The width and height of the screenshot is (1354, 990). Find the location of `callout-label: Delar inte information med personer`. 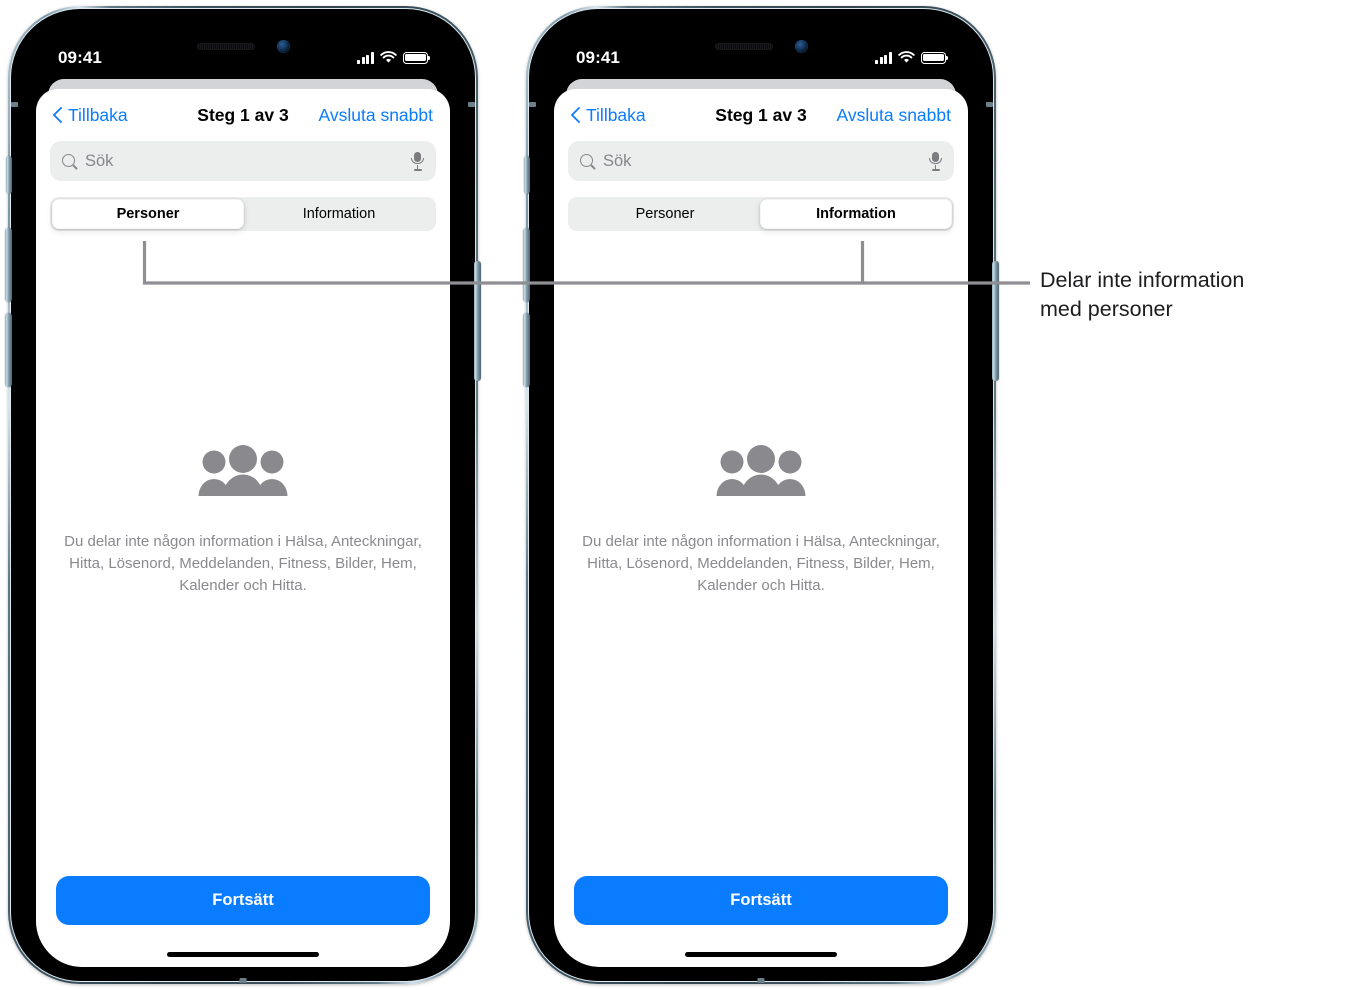

callout-label: Delar inte information med personer is located at coordinates (1190, 294).